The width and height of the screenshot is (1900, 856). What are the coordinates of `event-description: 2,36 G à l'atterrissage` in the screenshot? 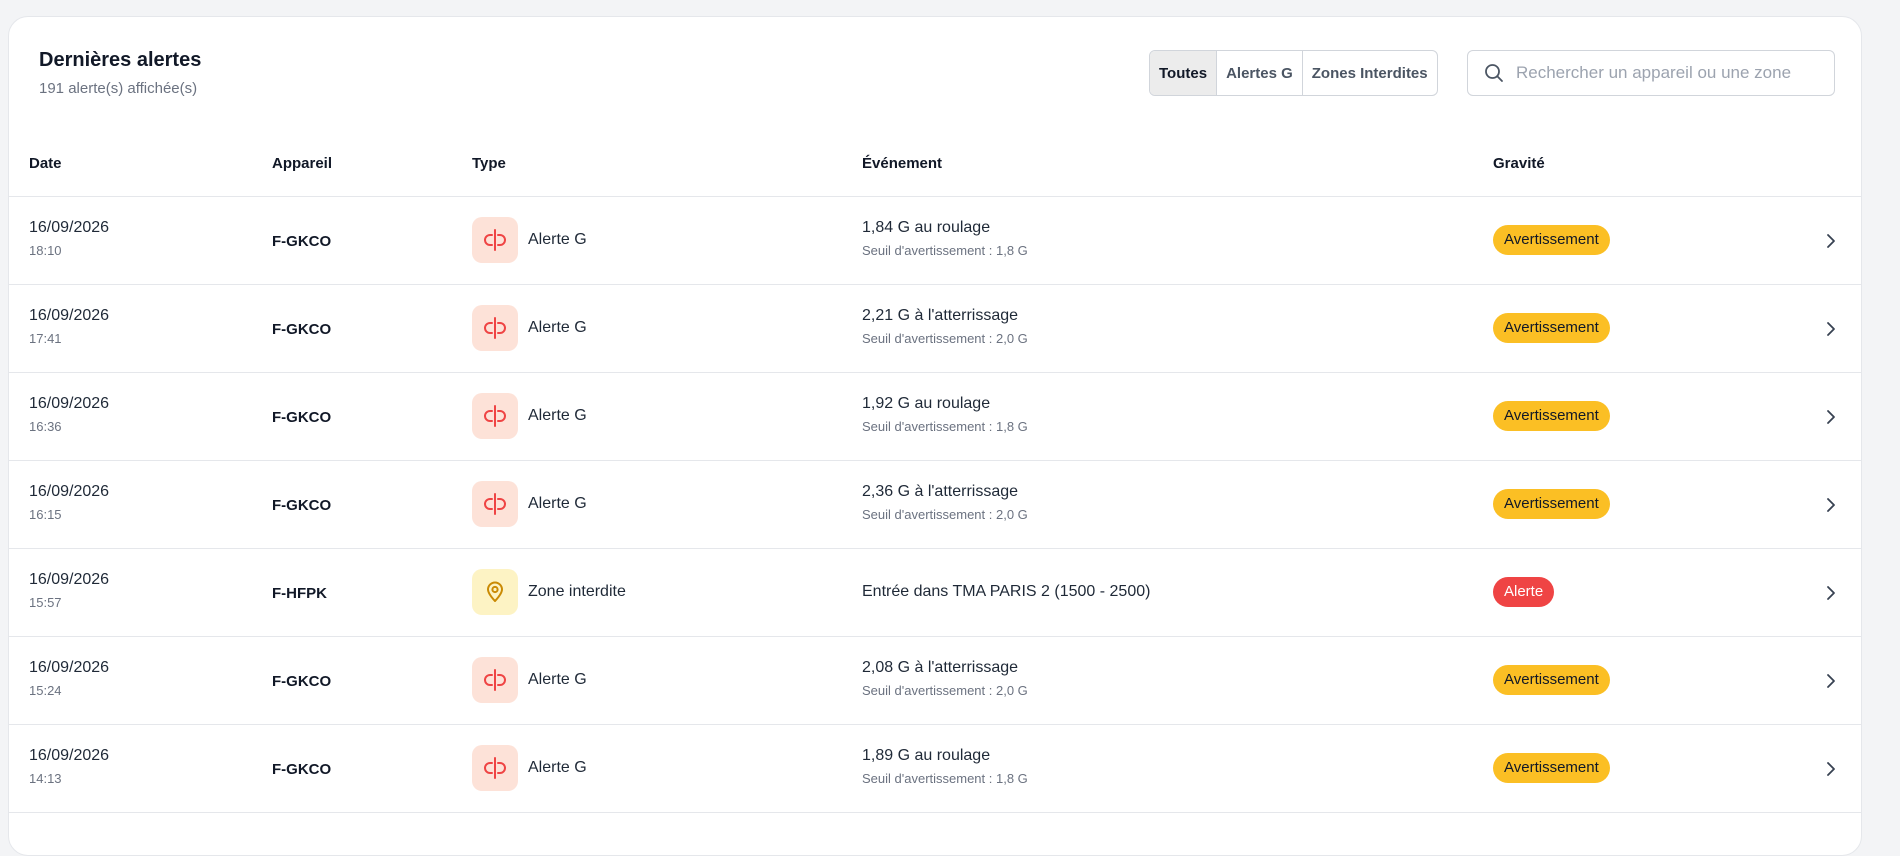 It's located at (940, 491).